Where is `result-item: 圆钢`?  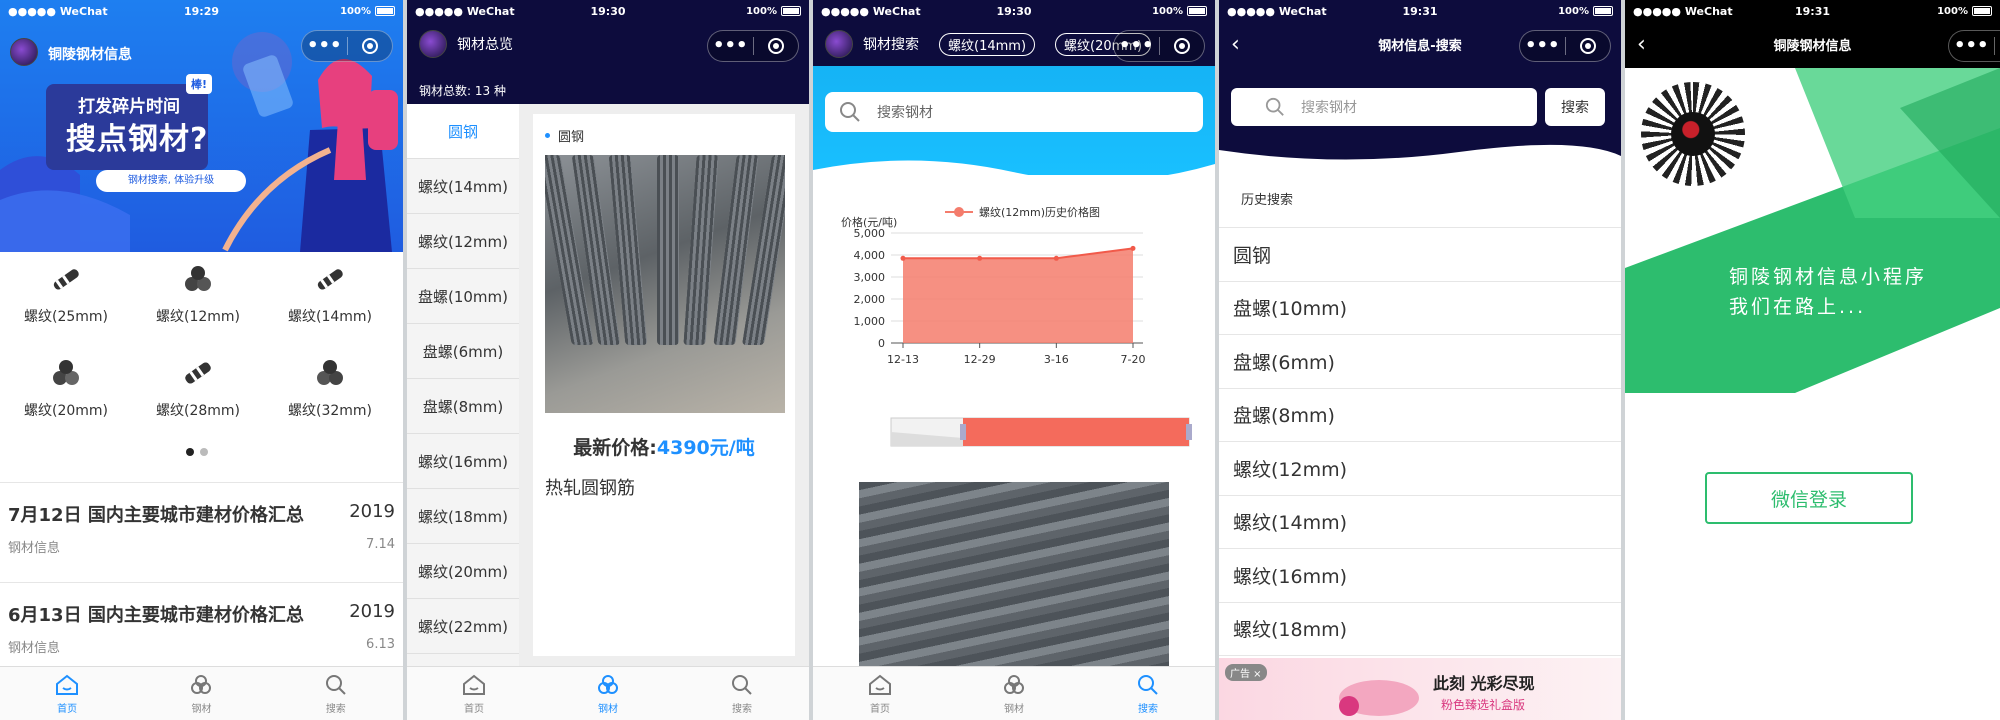
result-item: 圆钢 is located at coordinates (1420, 255).